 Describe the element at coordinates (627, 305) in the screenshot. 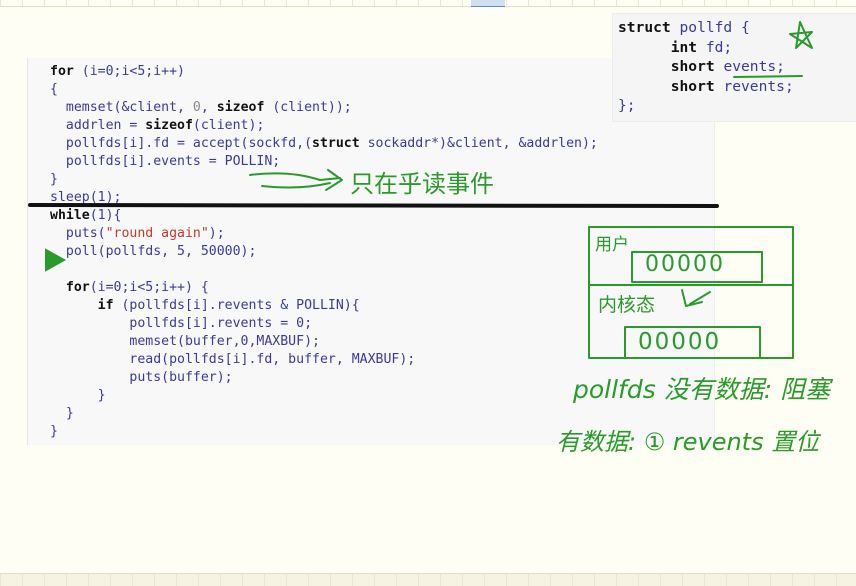

I see `label-kernel-space: 内核态` at that location.